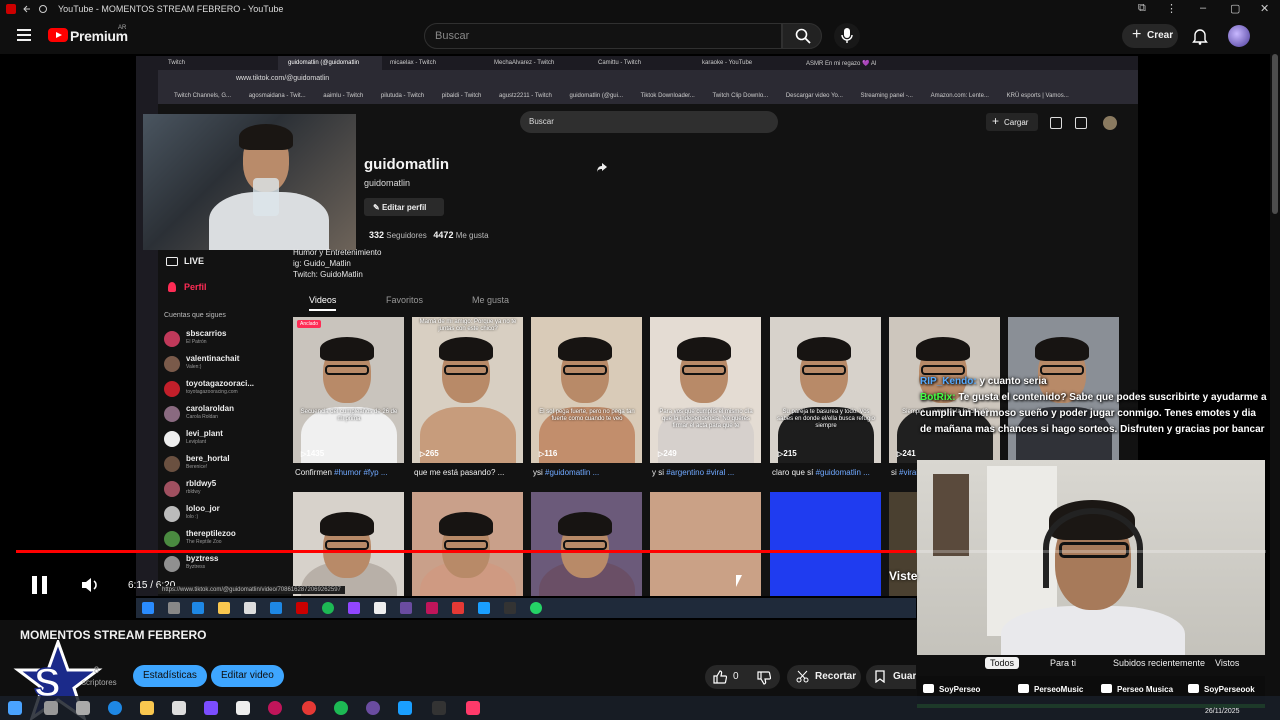 Image resolution: width=1280 pixels, height=720 pixels. What do you see at coordinates (602, 168) in the screenshot?
I see `share-icon` at bounding box center [602, 168].